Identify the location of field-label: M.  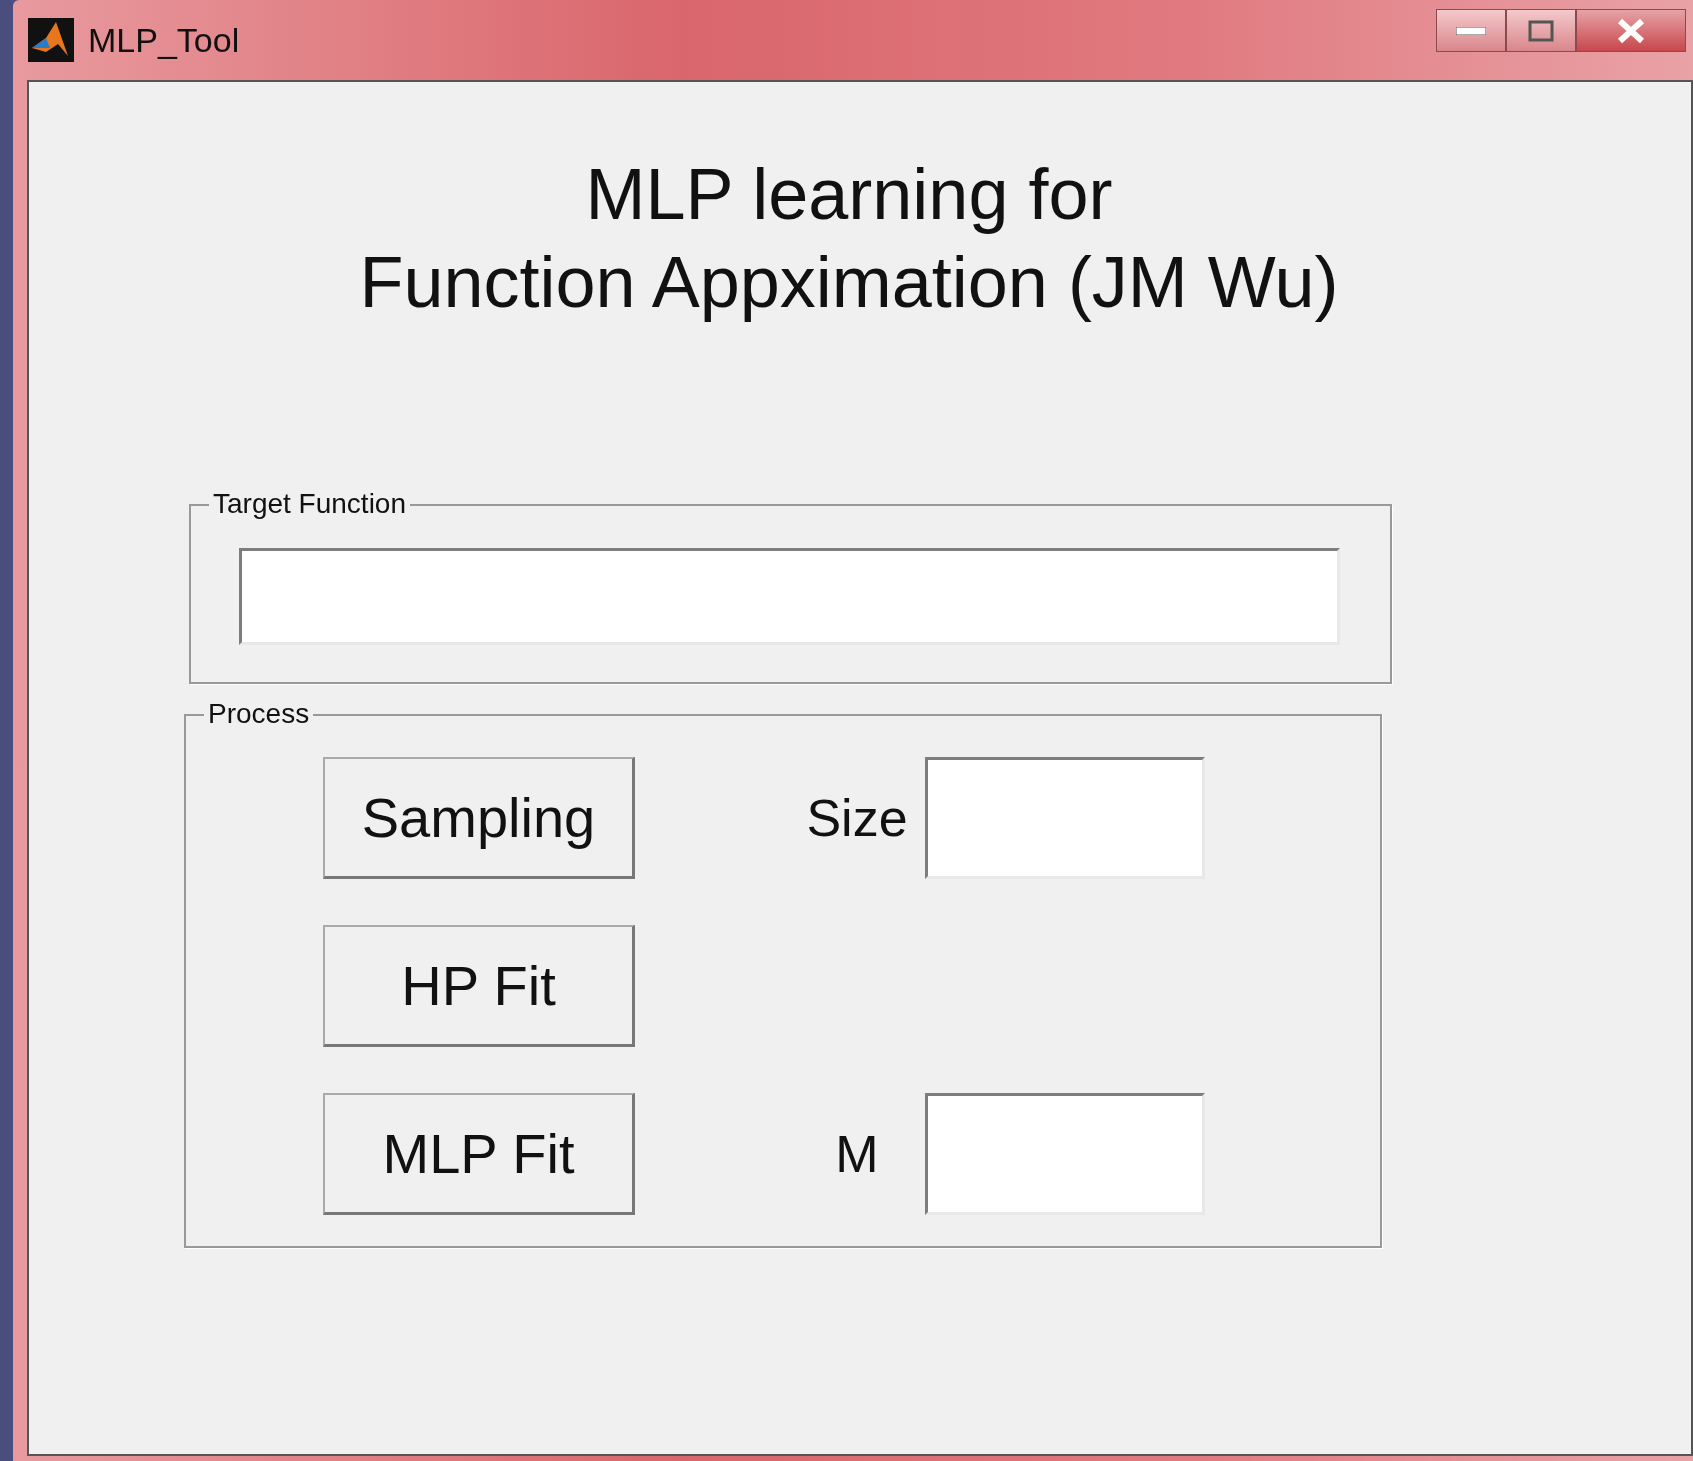
(857, 1154).